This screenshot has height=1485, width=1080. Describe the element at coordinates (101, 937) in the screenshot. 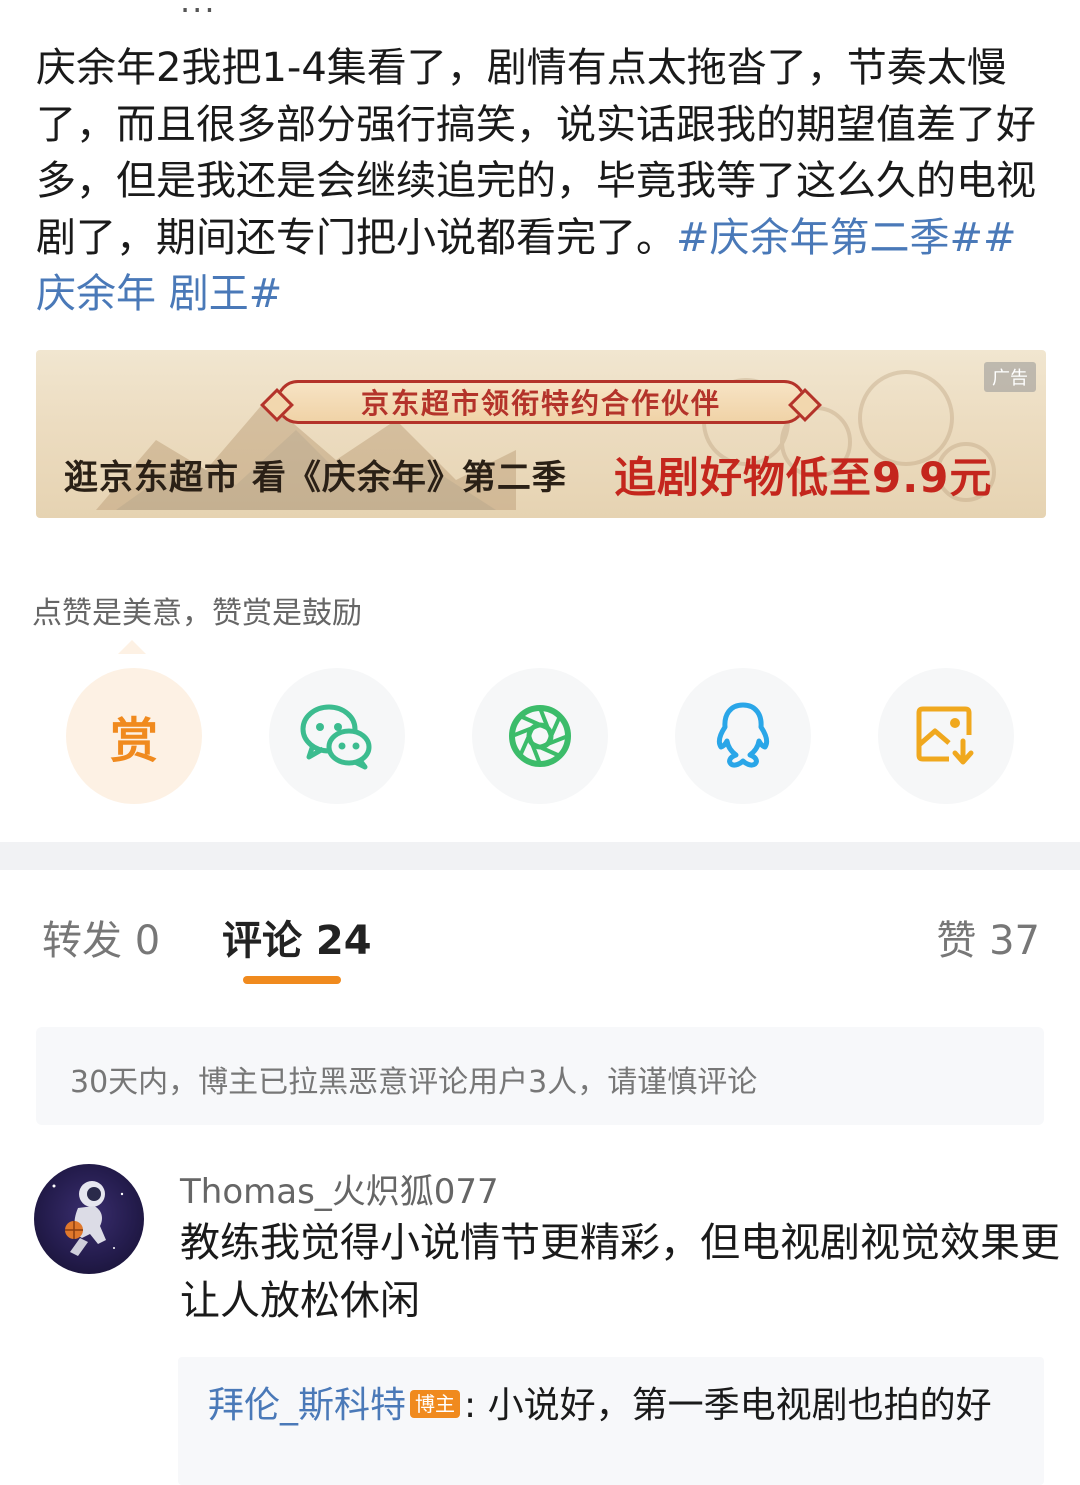

I see `tab-repost: 转发 0` at that location.